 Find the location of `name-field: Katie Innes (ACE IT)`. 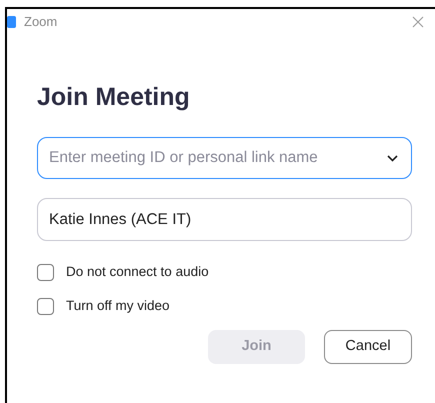

name-field: Katie Innes (ACE IT) is located at coordinates (224, 219).